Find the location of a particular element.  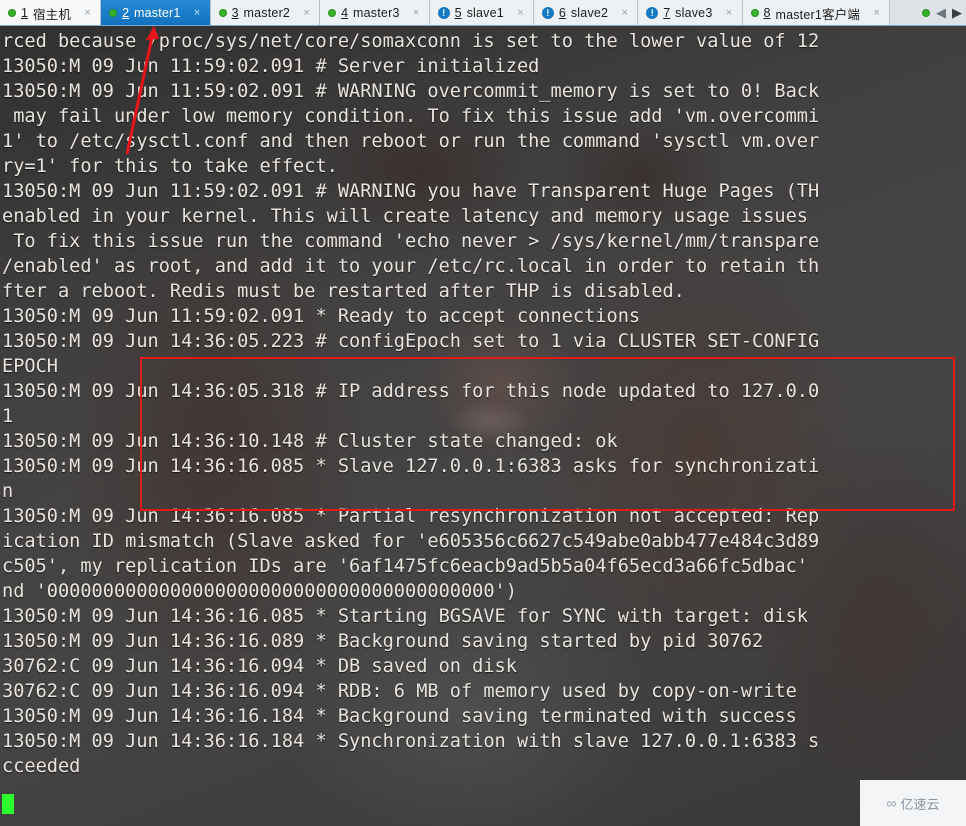

terminal-line: EPOCH is located at coordinates (30, 366).